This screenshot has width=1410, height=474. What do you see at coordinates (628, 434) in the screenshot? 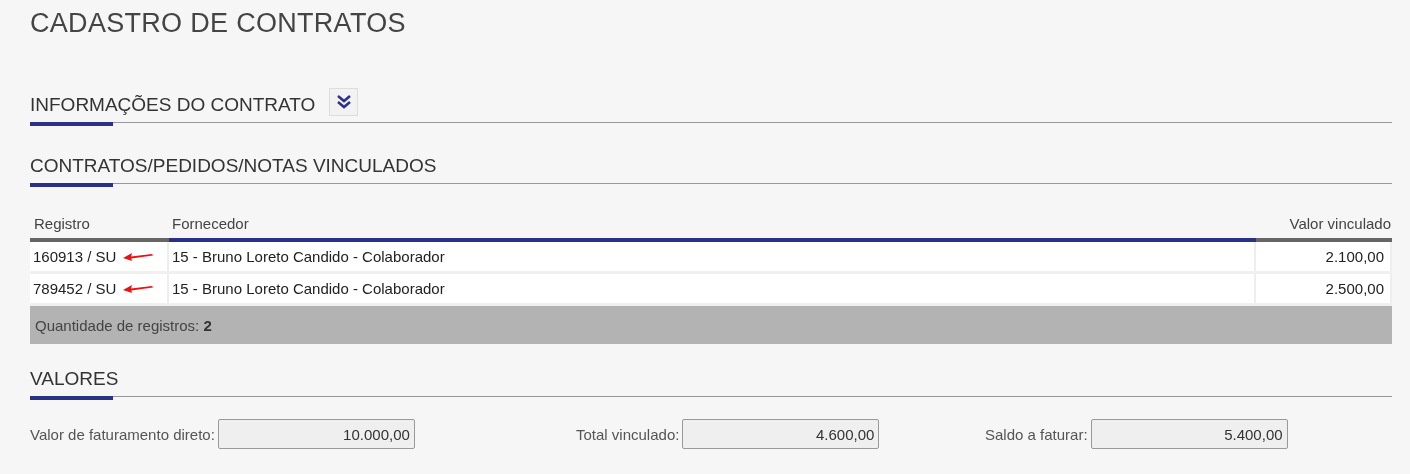
I see `field-label: Total vinculado:` at bounding box center [628, 434].